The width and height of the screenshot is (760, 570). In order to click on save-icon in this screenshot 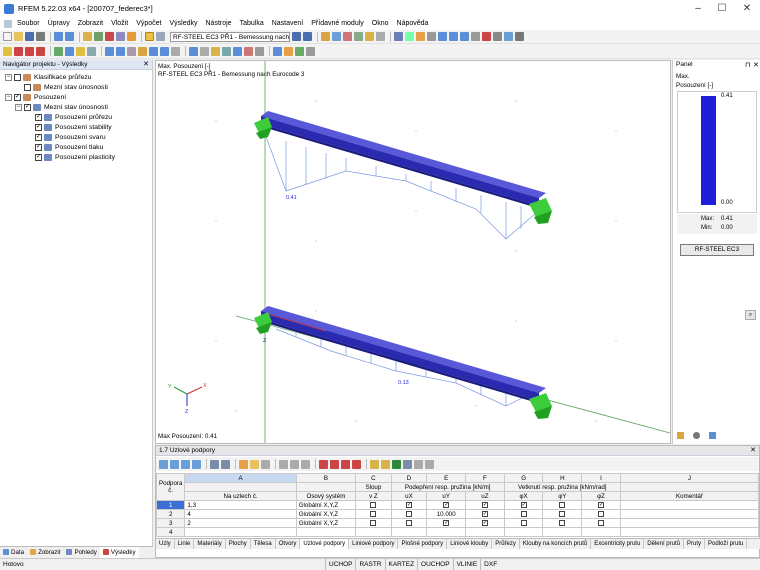, I will do `click(29, 36)`.